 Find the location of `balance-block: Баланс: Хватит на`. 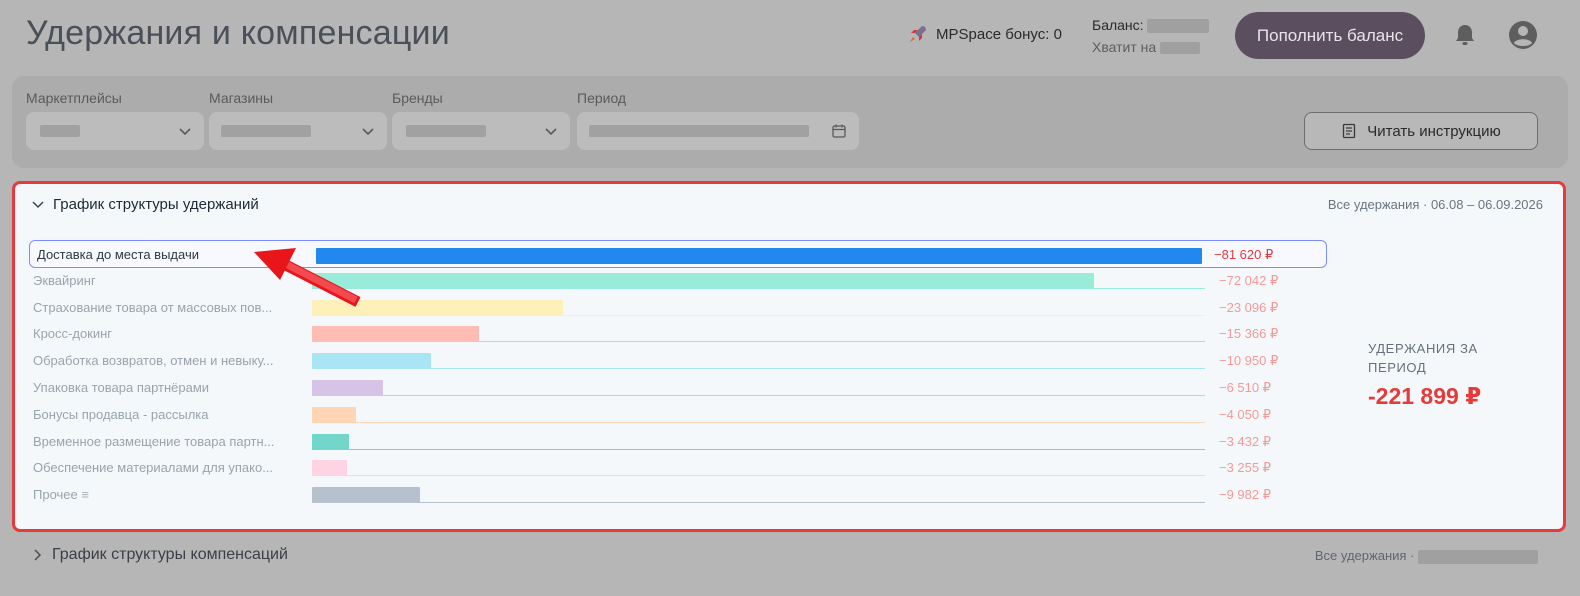

balance-block: Баланс: Хватит на is located at coordinates (1151, 36).